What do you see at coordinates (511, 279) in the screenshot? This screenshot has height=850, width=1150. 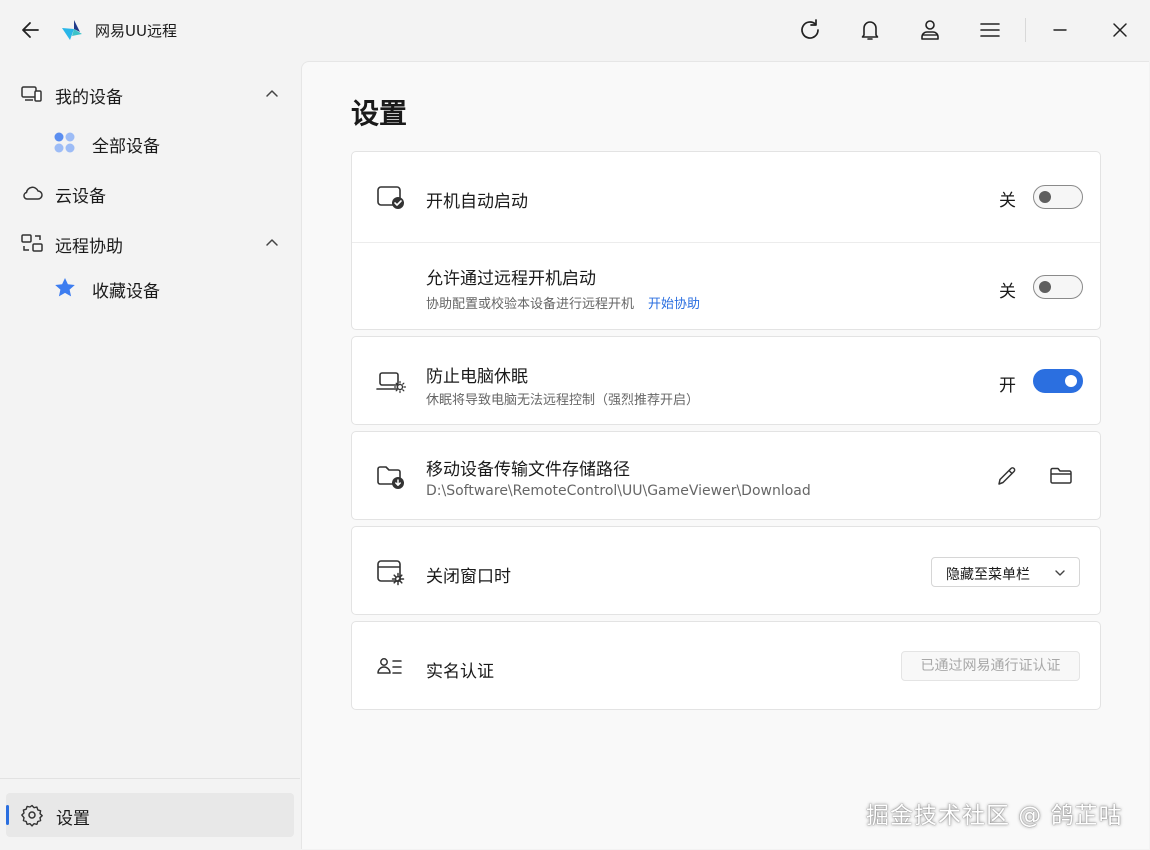 I see `remote-boot-title: 允许通过远程开机启动` at bounding box center [511, 279].